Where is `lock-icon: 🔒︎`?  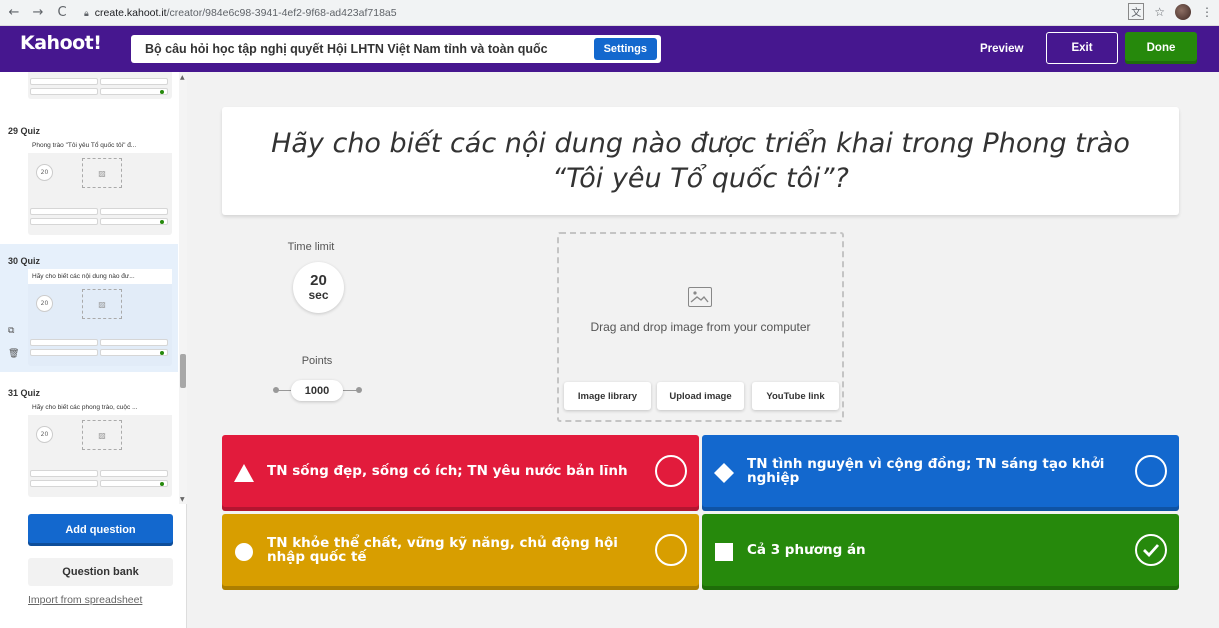 lock-icon: 🔒︎ is located at coordinates (86, 12).